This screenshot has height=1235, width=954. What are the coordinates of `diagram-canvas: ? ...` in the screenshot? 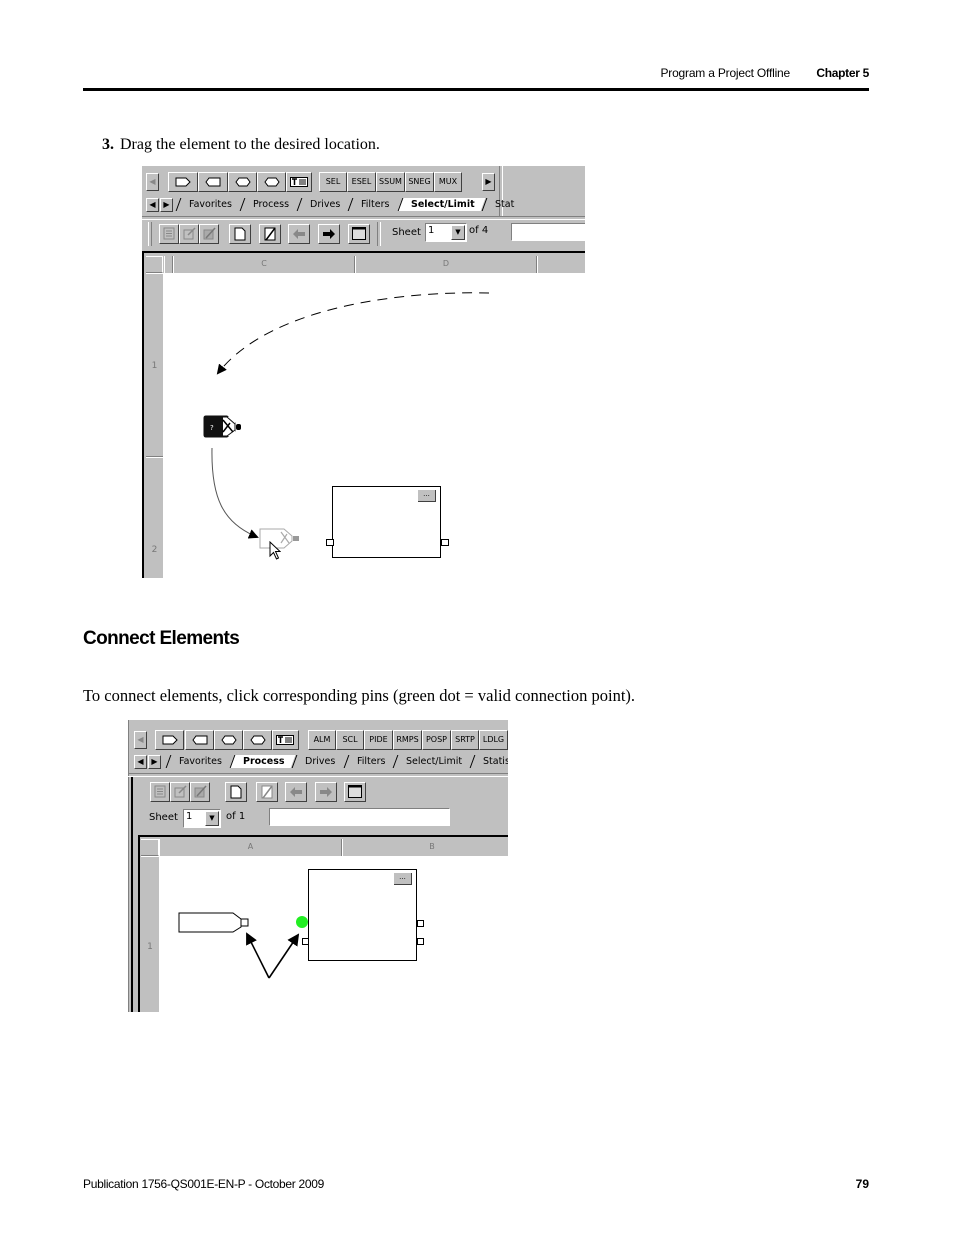 It's located at (374, 425).